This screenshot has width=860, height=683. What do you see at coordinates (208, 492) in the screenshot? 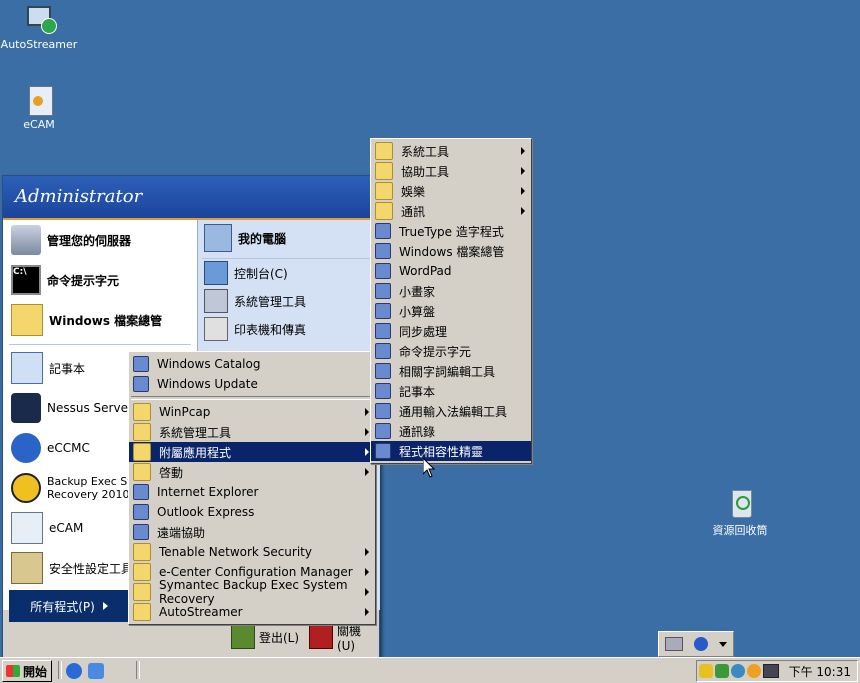
I see `menu-item-label: Internet Explorer` at bounding box center [208, 492].